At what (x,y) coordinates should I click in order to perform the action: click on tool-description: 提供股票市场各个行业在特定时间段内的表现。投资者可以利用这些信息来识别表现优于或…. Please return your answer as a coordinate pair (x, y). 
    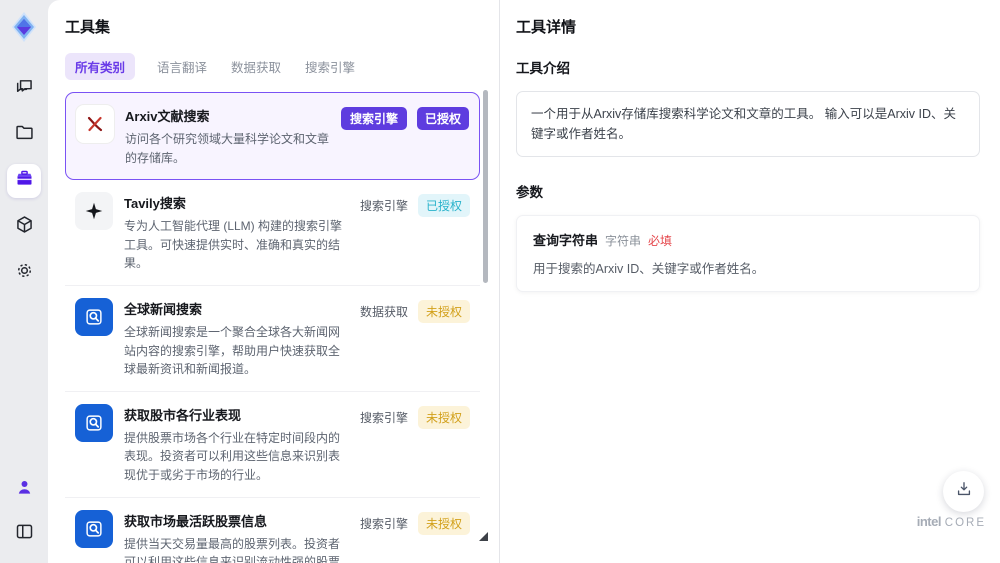
    Looking at the image, I should click on (232, 456).